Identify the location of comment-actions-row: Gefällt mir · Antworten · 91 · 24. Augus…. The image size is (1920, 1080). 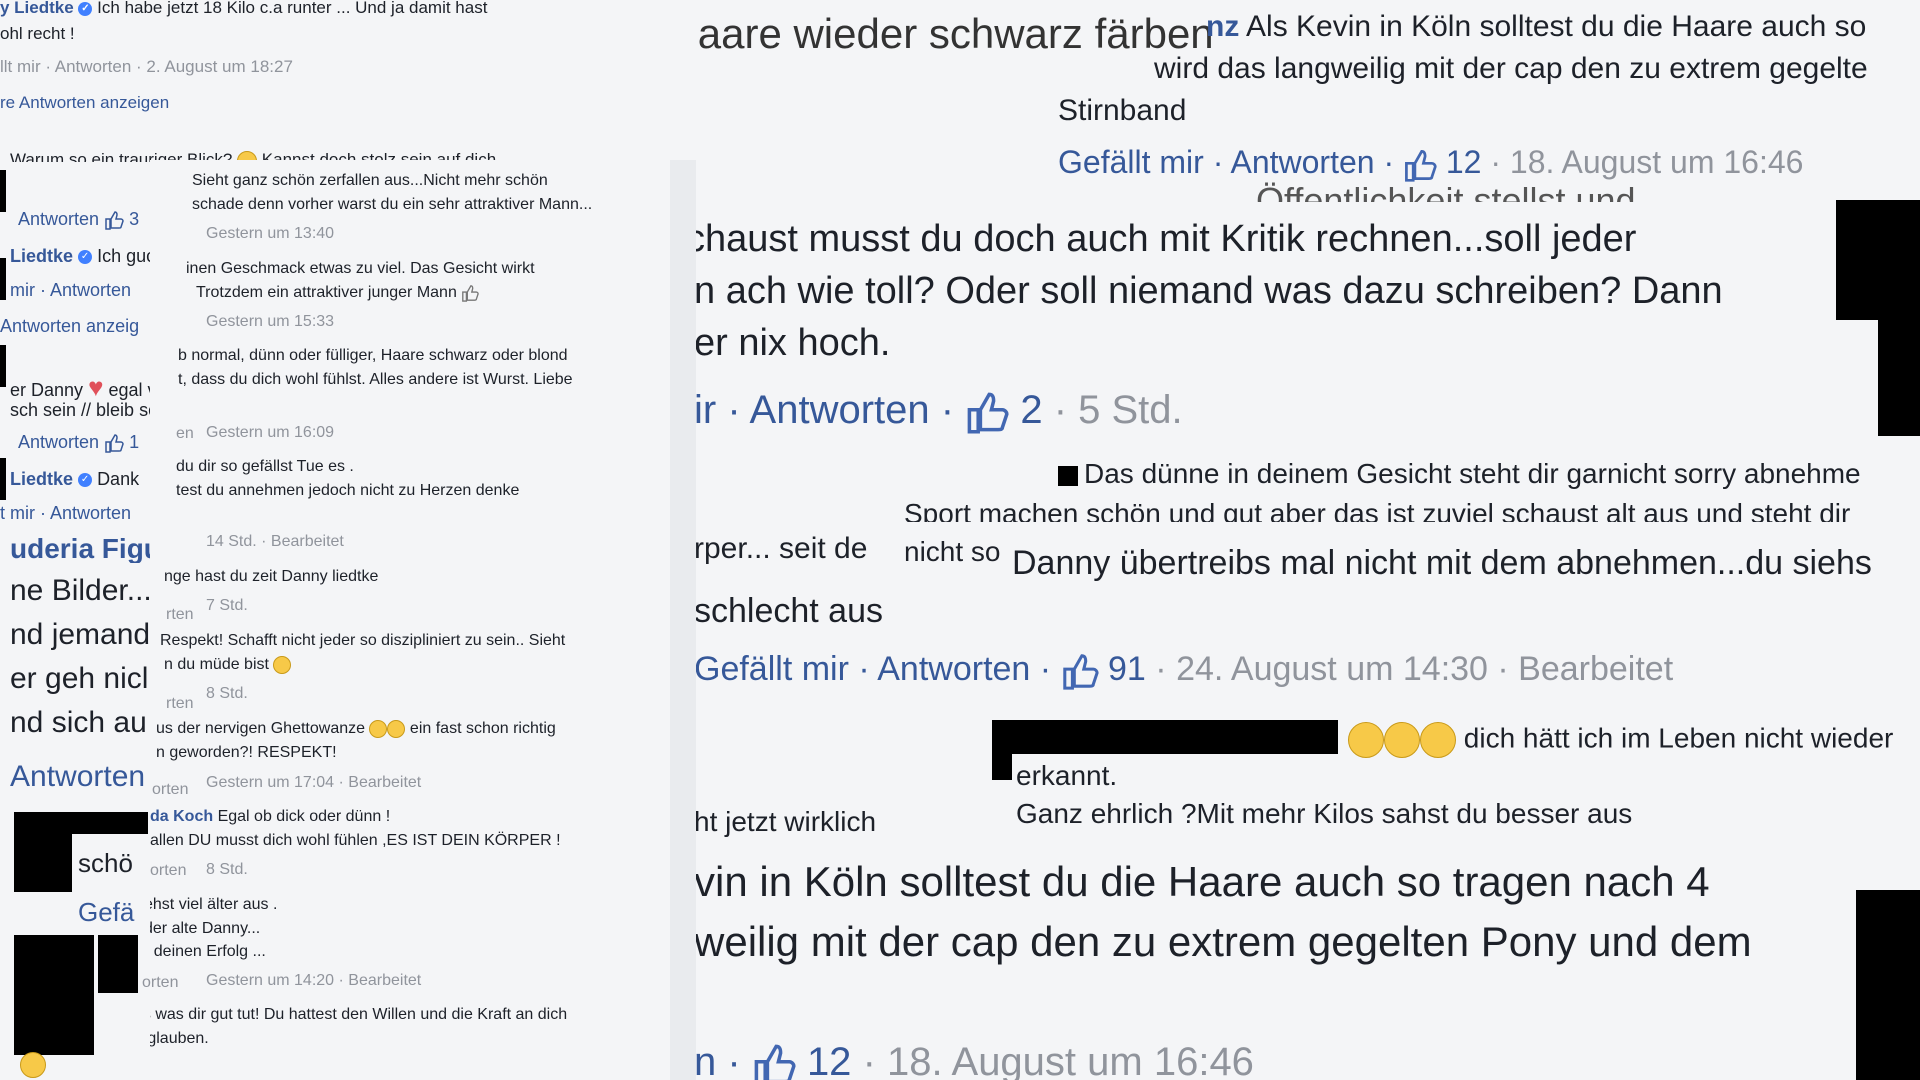
(1184, 670).